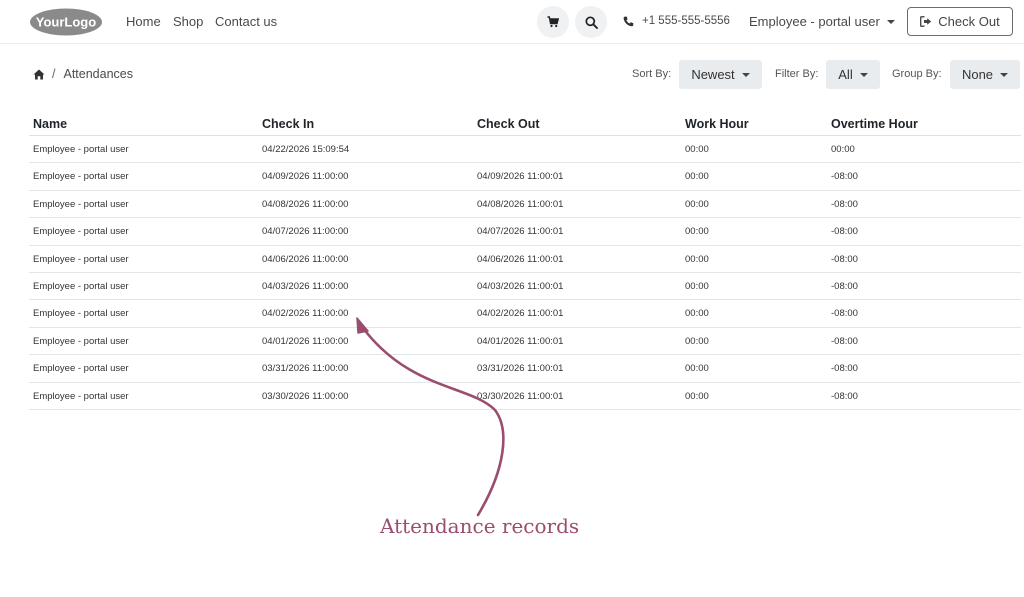 This screenshot has width=1024, height=597. I want to click on breadcrumb-current: Attendances, so click(98, 74).